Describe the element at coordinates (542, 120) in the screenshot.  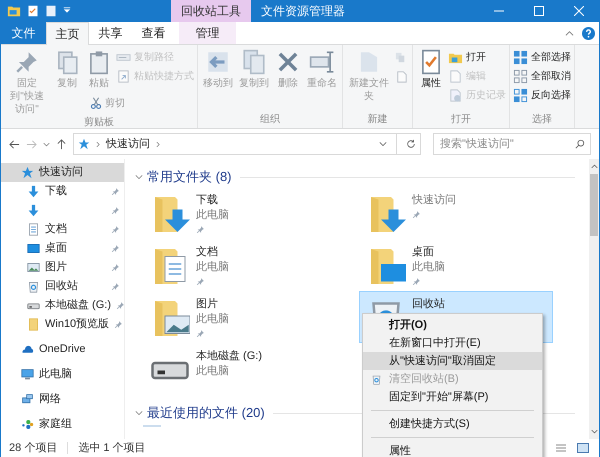
I see `ribbon-group-label: 选择` at that location.